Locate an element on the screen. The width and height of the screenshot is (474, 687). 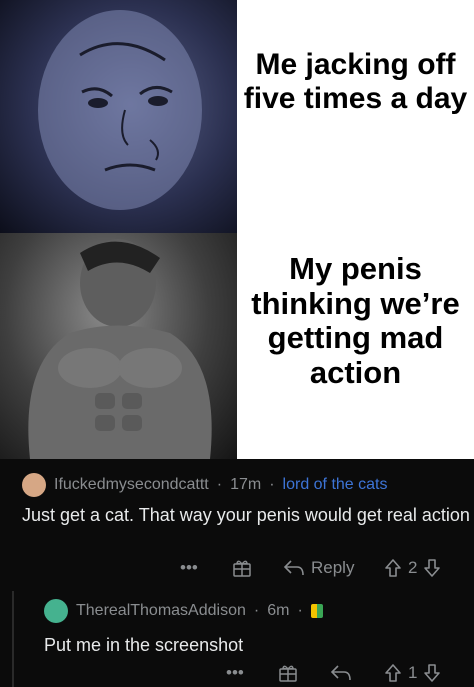
reply-button is located at coordinates (341, 673).